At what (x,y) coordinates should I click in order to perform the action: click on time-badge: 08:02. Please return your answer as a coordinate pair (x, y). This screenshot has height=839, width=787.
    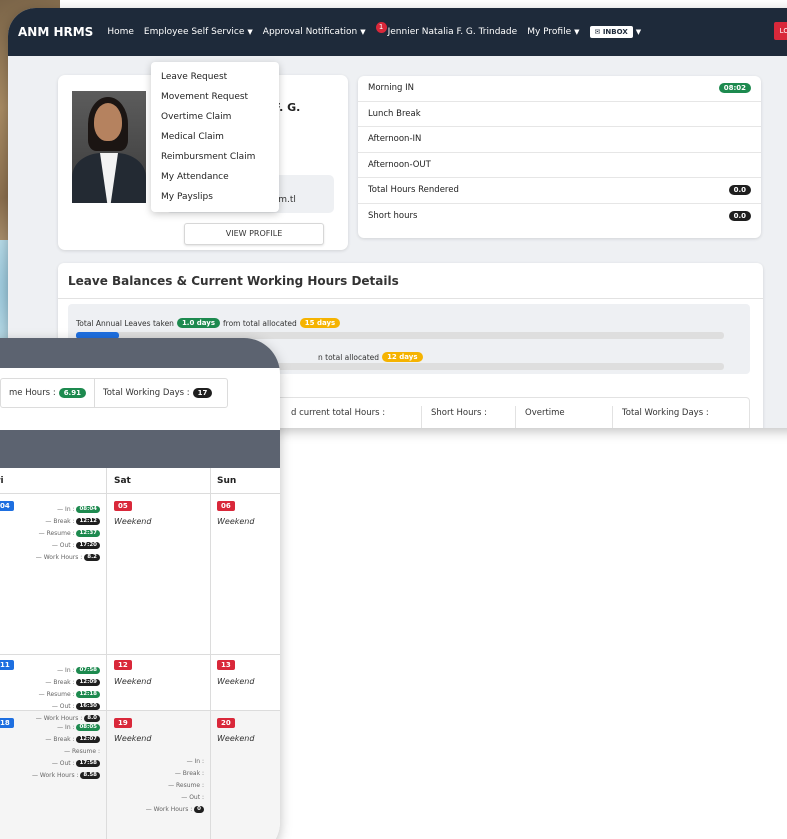
    Looking at the image, I should click on (734, 88).